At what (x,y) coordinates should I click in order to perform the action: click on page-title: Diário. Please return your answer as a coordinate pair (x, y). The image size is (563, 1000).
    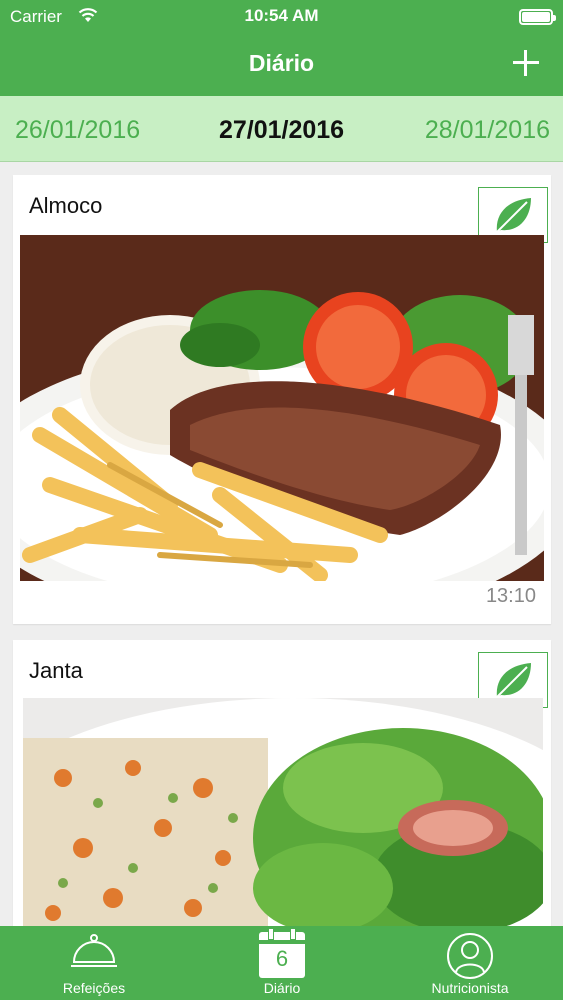
    Looking at the image, I should click on (281, 63).